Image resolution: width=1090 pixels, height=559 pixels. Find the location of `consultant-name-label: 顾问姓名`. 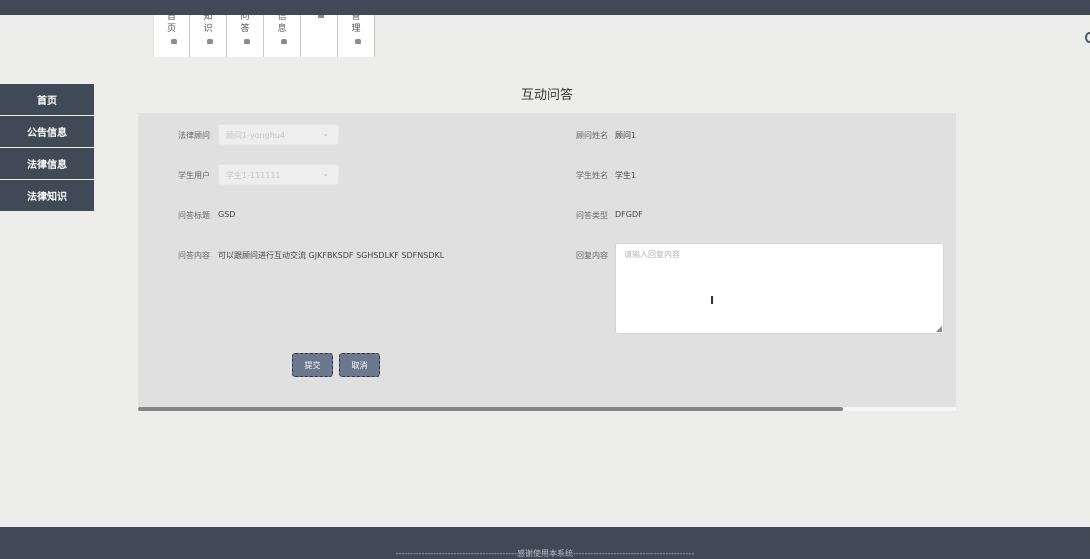

consultant-name-label: 顾问姓名 is located at coordinates (592, 135).